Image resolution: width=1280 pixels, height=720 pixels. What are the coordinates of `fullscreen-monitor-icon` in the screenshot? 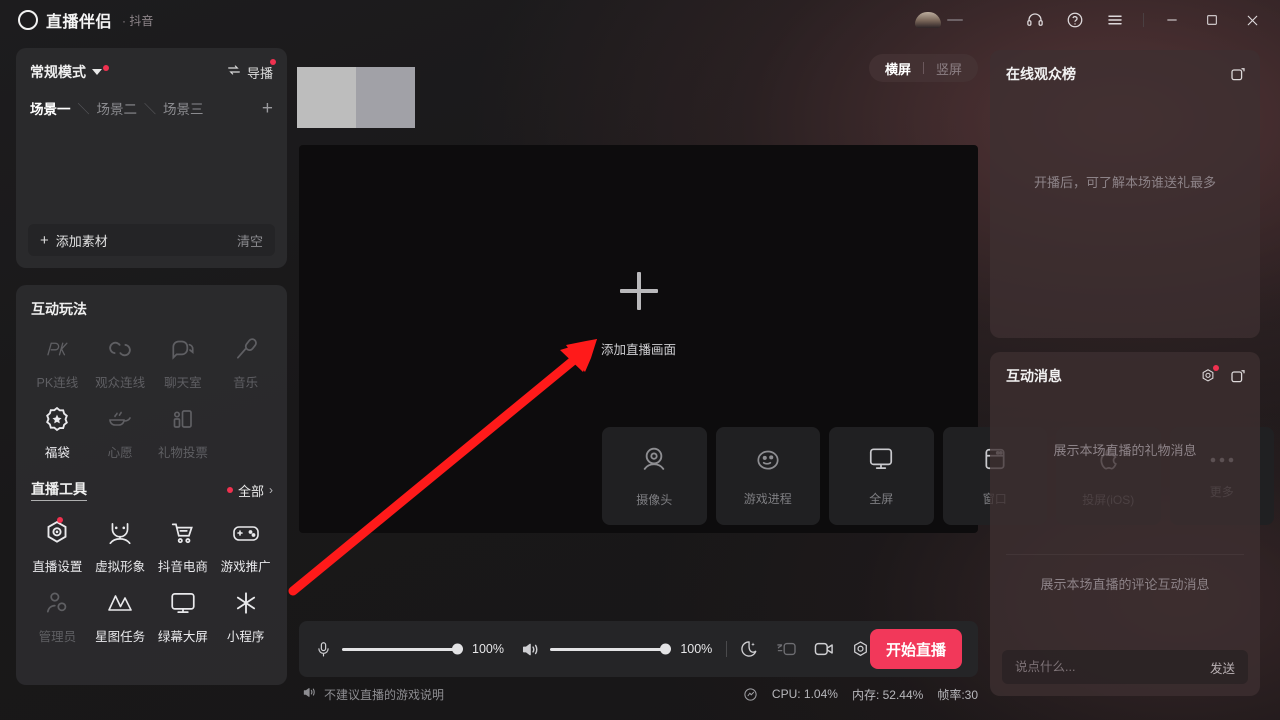 It's located at (881, 461).